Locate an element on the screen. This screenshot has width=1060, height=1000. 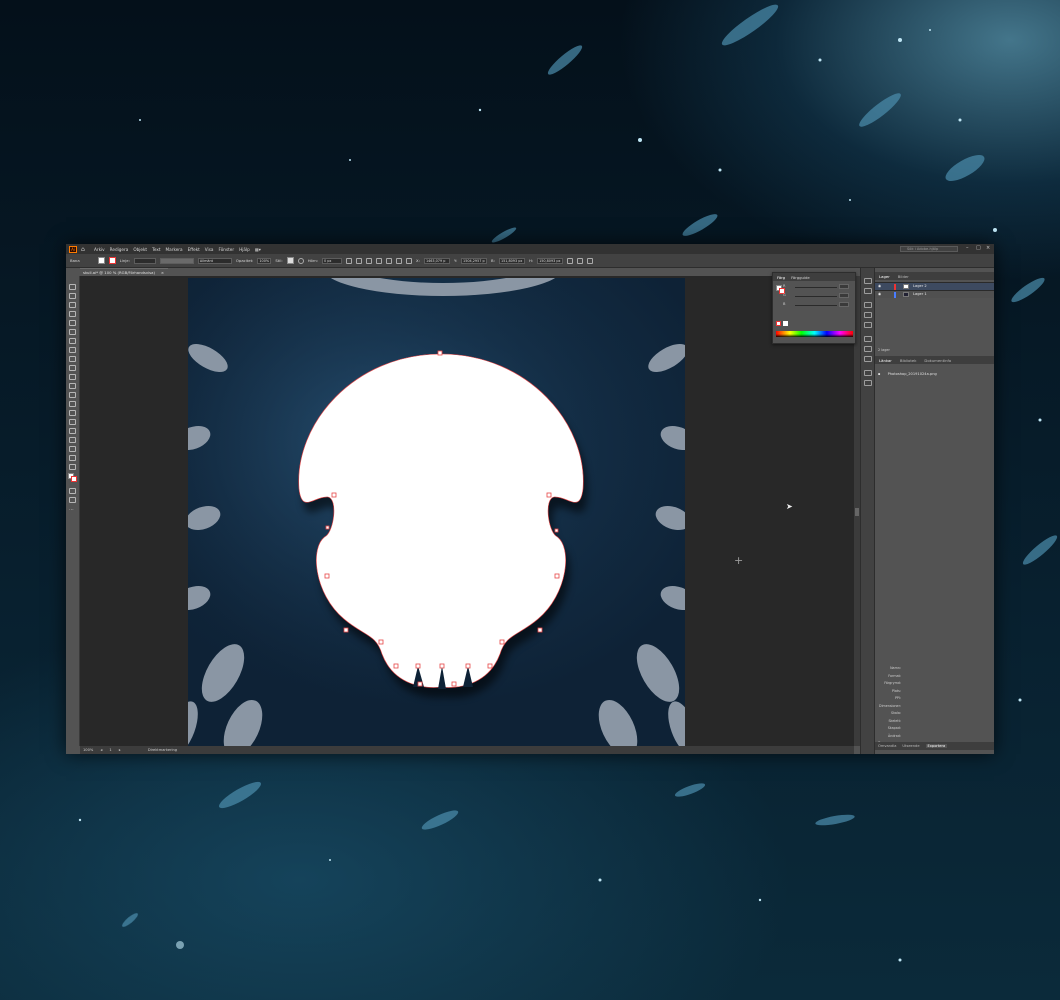
type-tool-icon is located at coordinates (72, 332).